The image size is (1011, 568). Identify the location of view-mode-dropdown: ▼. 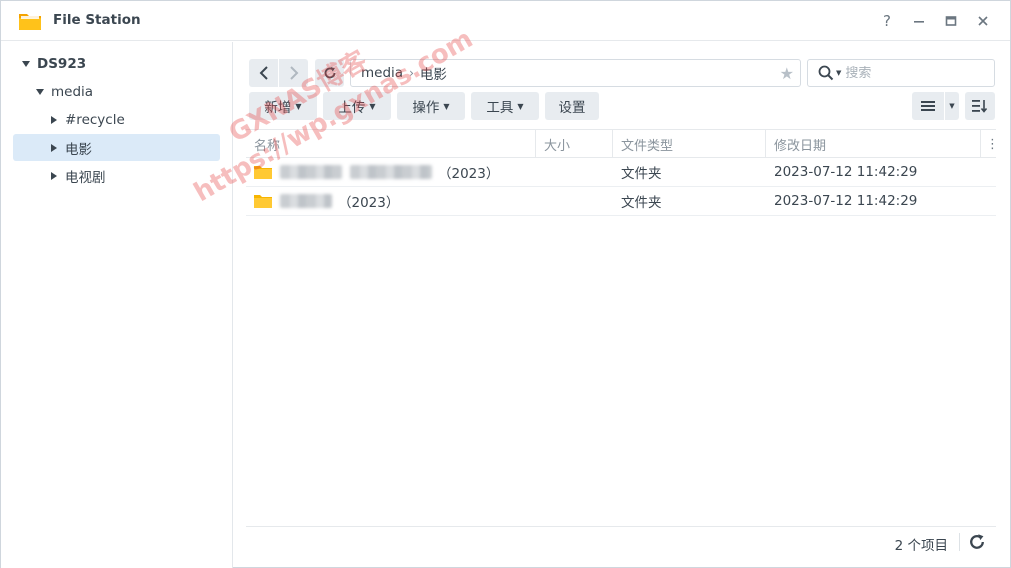
(952, 106).